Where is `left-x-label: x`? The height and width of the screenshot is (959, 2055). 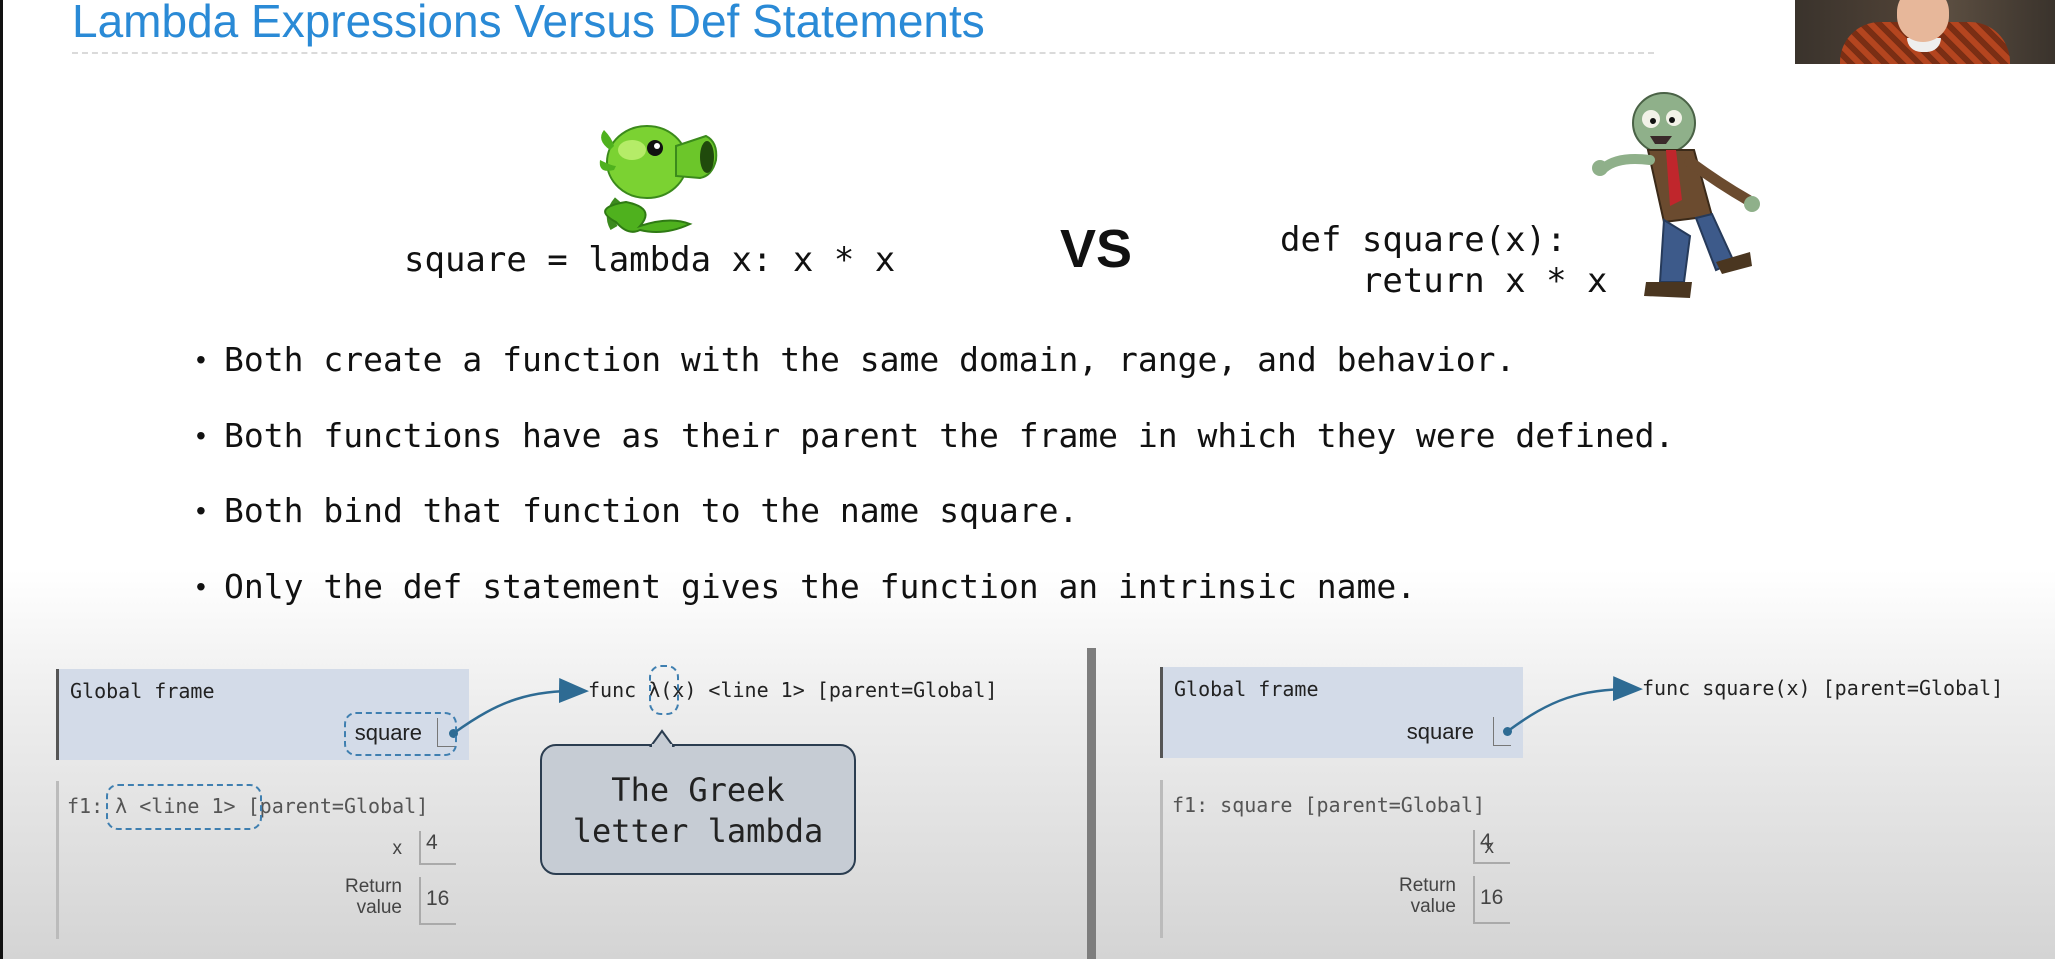
left-x-label: x is located at coordinates (397, 848).